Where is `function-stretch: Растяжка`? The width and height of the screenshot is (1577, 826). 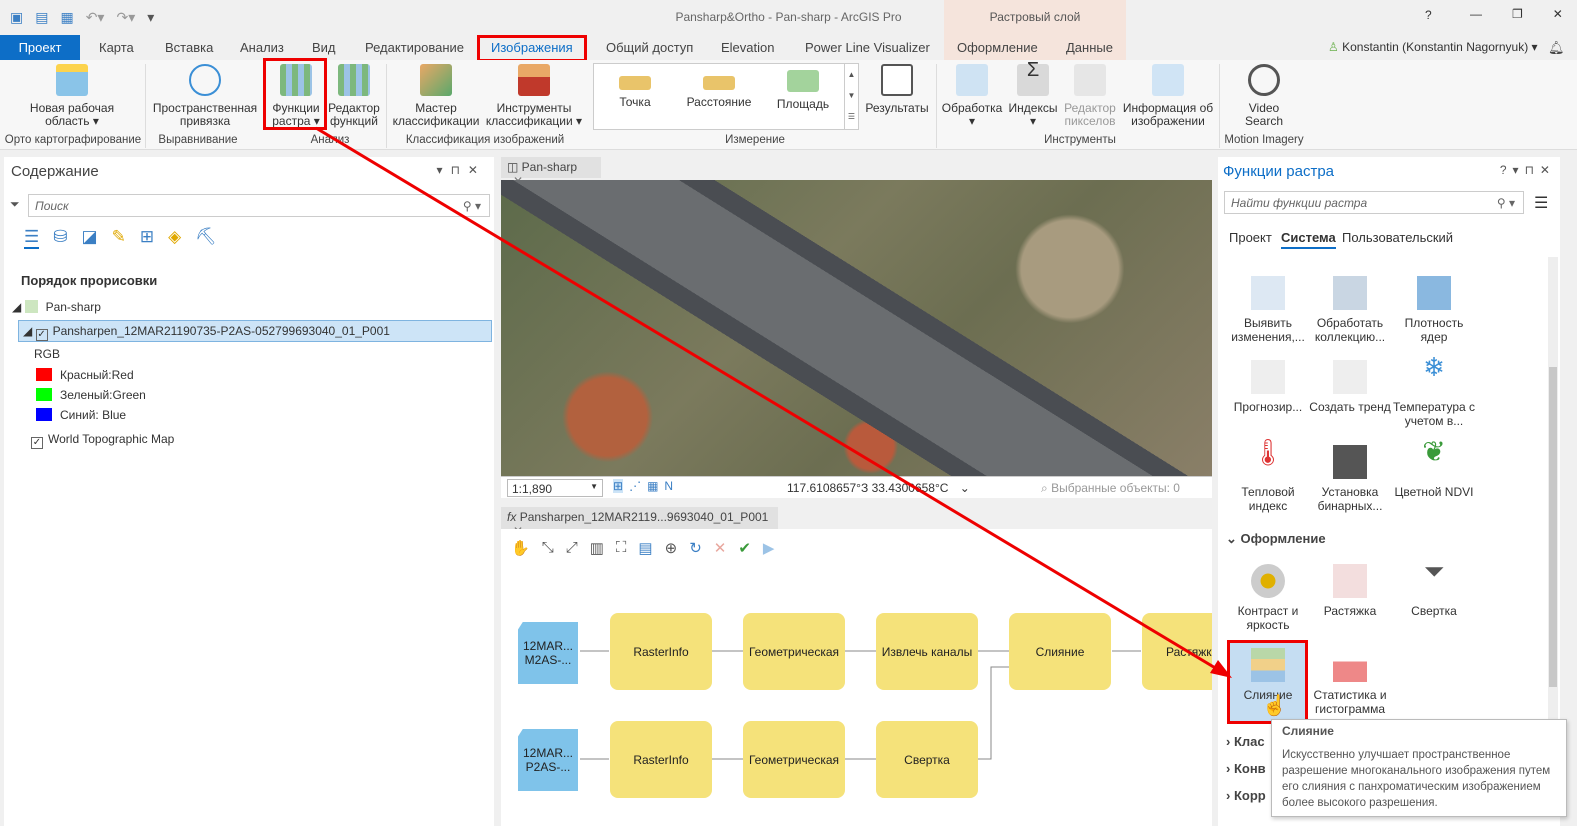
function-stretch: Растяжка is located at coordinates (1350, 591).